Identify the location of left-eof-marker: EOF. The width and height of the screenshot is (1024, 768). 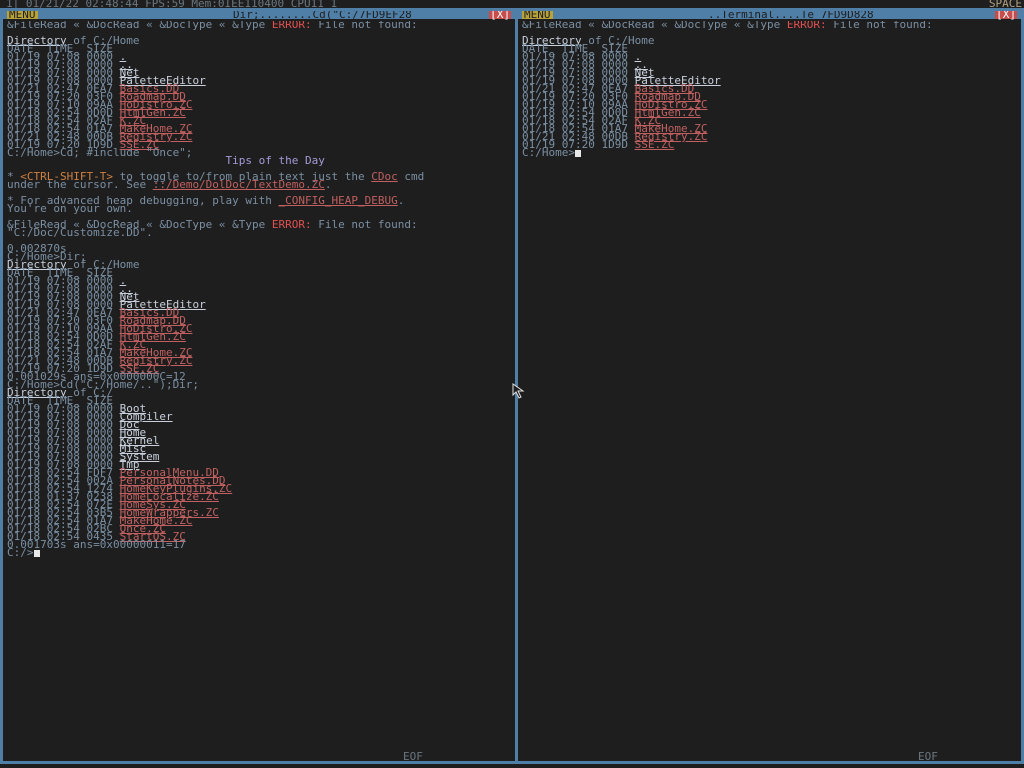
(413, 756).